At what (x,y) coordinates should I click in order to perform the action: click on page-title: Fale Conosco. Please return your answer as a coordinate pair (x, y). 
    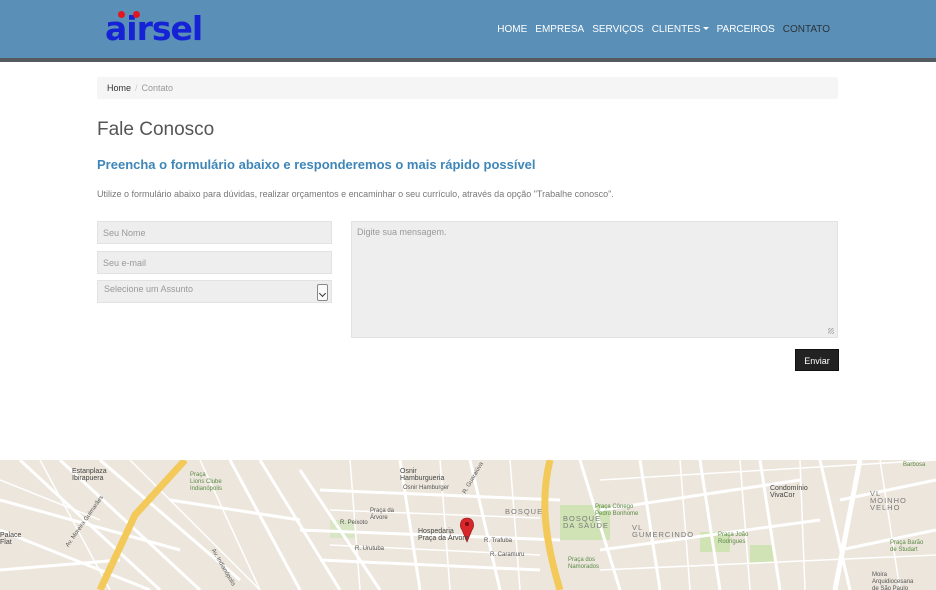
    Looking at the image, I should click on (156, 129).